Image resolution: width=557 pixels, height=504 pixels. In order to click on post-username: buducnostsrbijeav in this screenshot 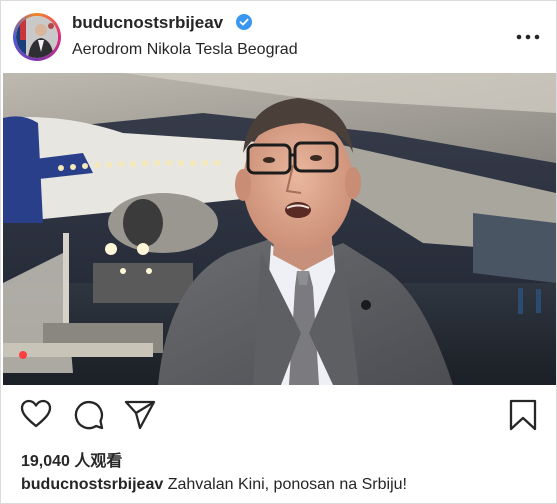, I will do `click(147, 23)`.